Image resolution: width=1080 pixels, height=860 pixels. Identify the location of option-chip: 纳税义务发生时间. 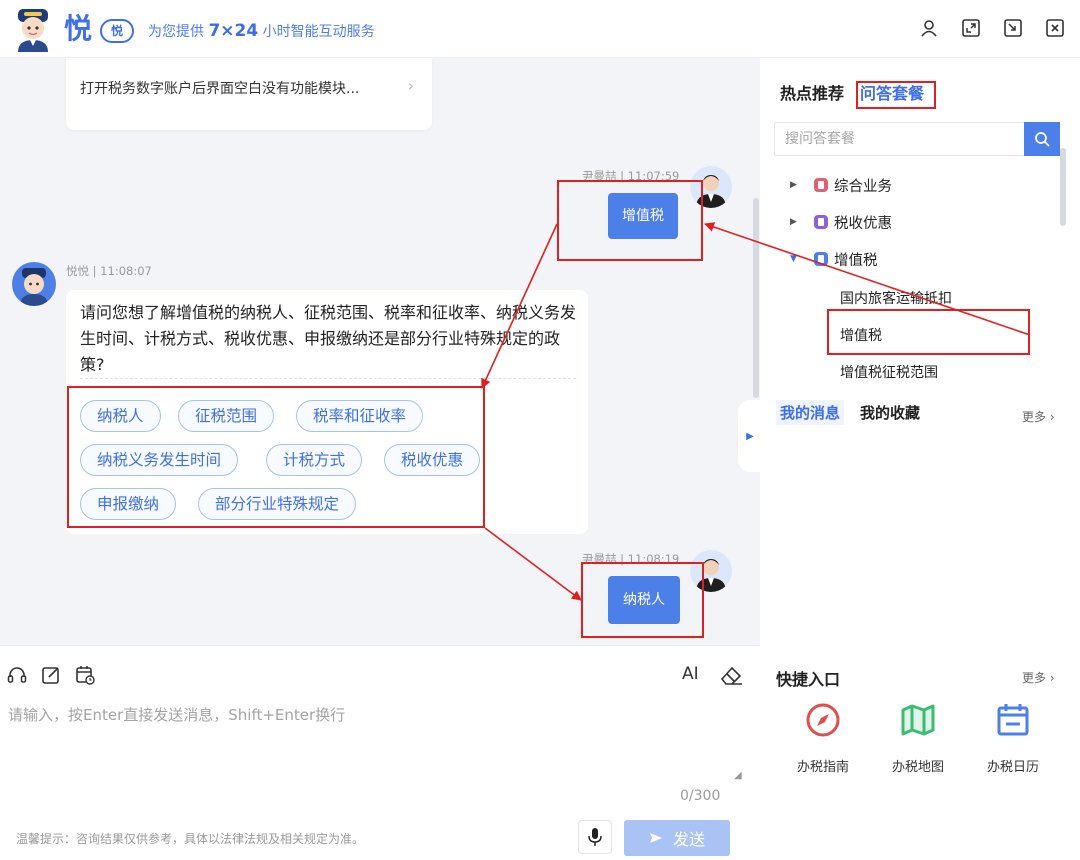
(159, 460).